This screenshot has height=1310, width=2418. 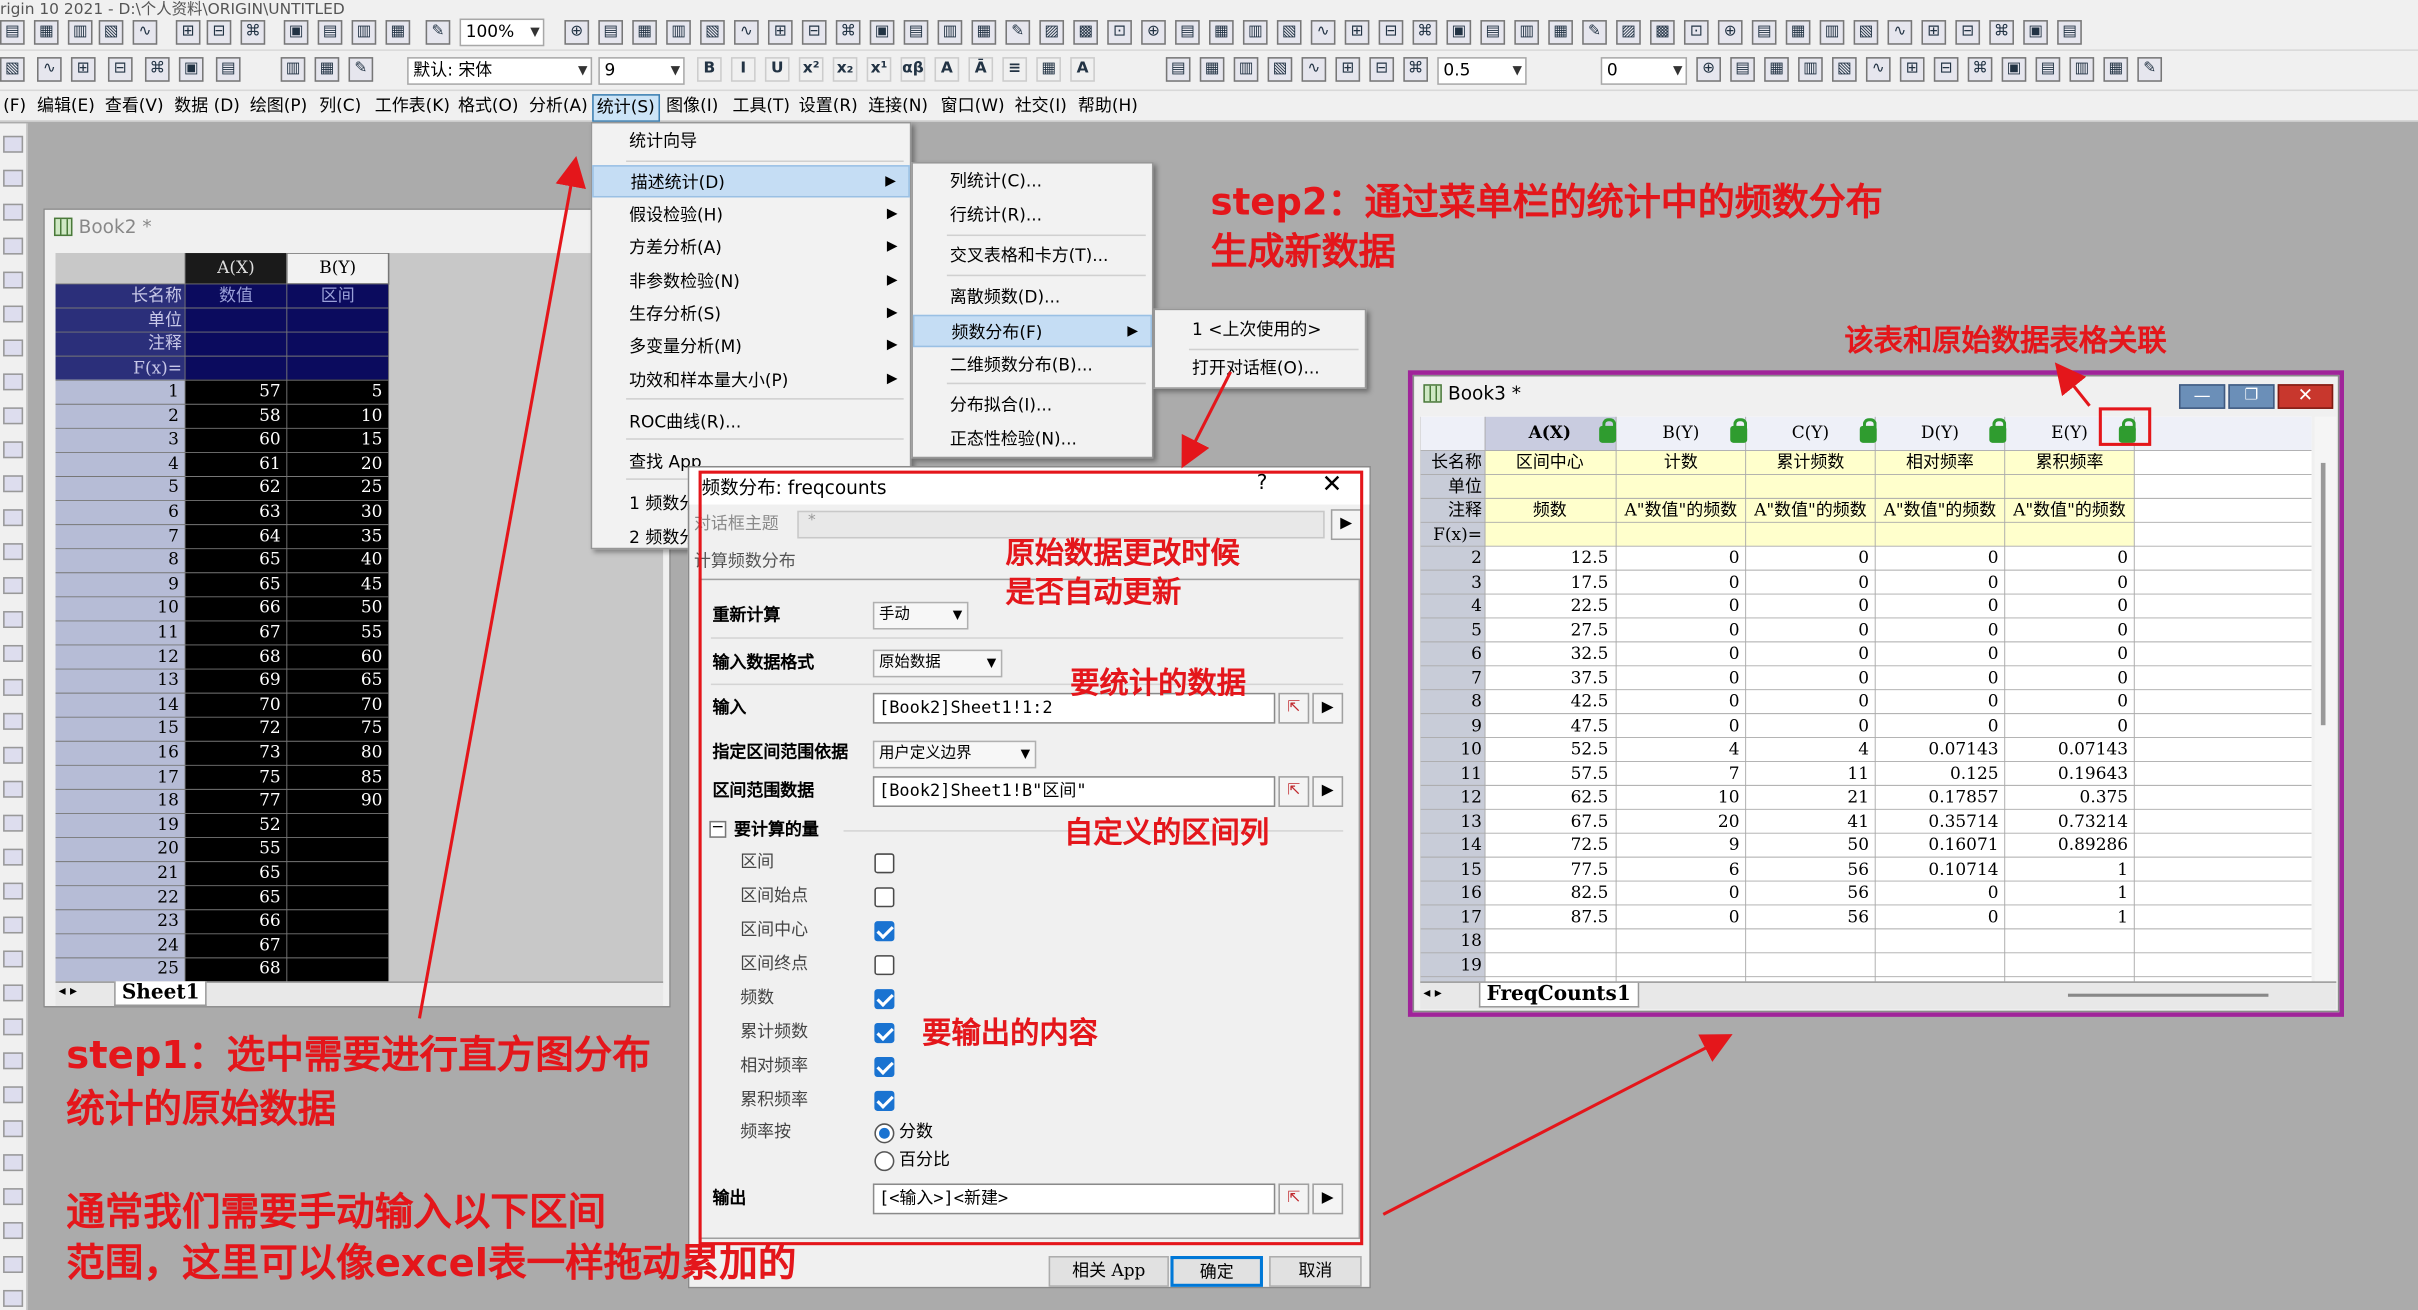 I want to click on arrow-dialog, so click(x=1206, y=420).